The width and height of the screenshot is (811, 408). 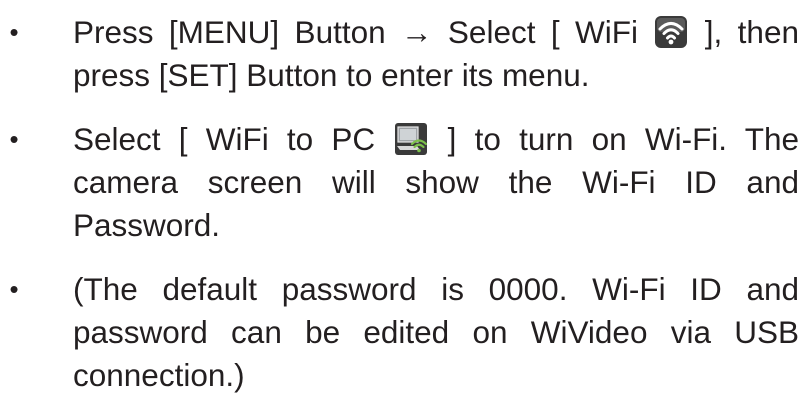 What do you see at coordinates (411, 139) in the screenshot?
I see `wifi-to-pc-icon` at bounding box center [411, 139].